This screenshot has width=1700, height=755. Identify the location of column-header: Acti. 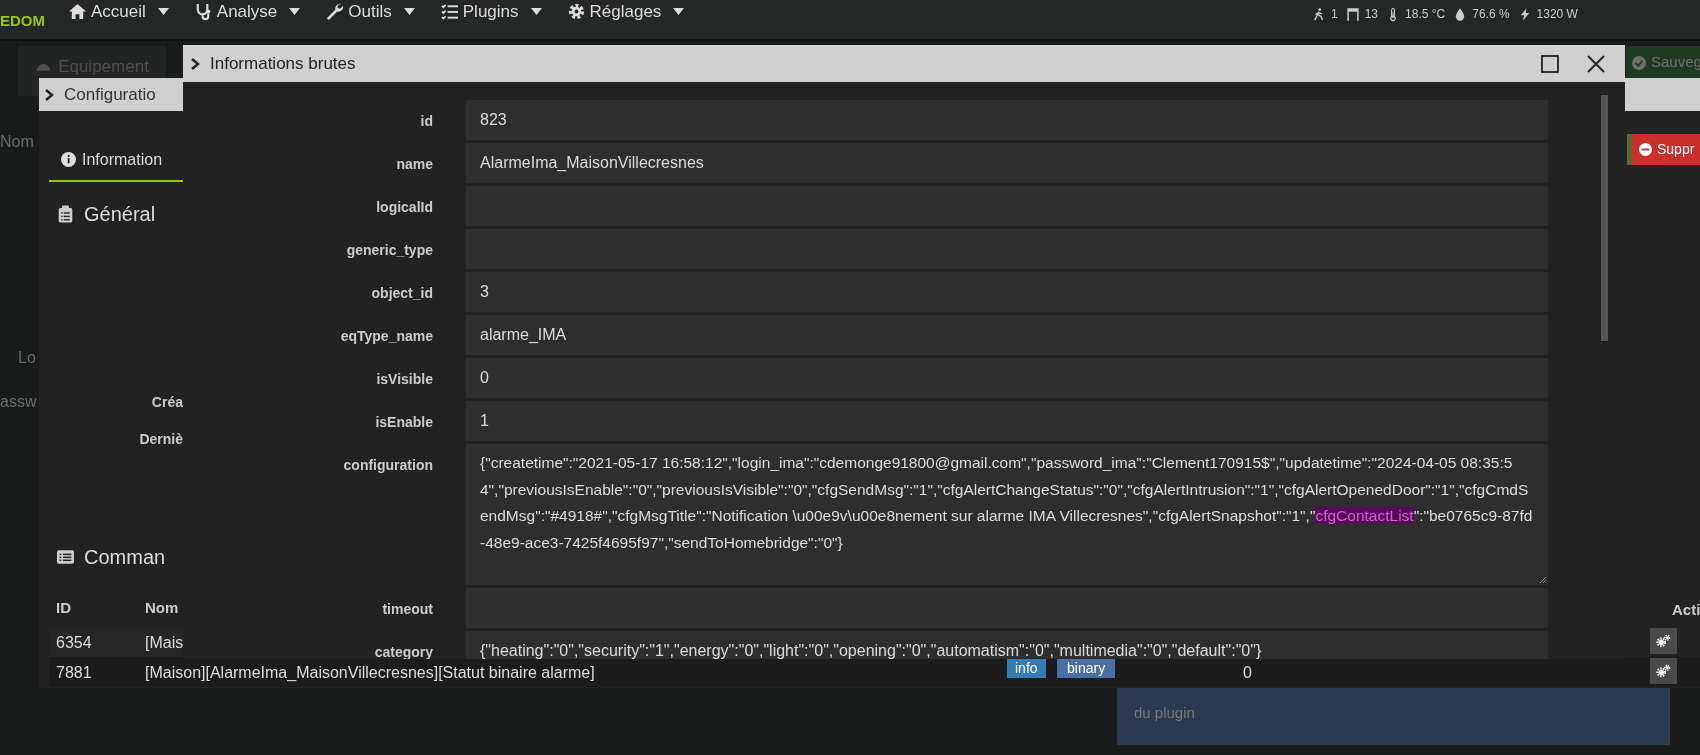
(1686, 610).